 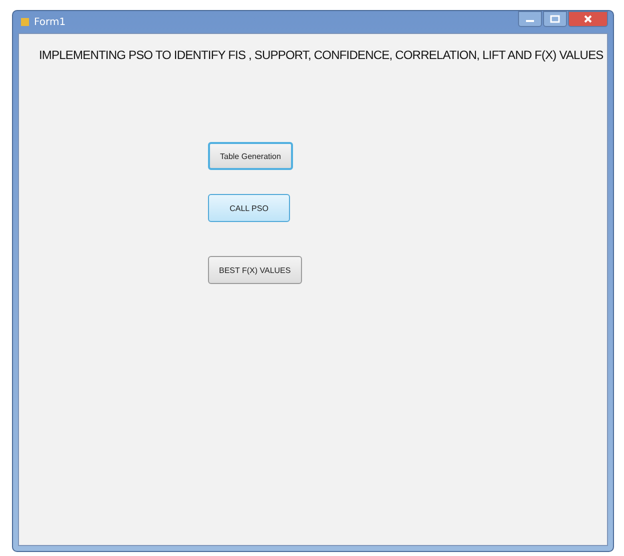 I want to click on form-heading: IMPLEMENTING PSO TO IDENTIFY FIS , SUPPORT, CONFIDENCE, CORRELATION, LIFT AND F(X) VALUES, so click(x=321, y=54).